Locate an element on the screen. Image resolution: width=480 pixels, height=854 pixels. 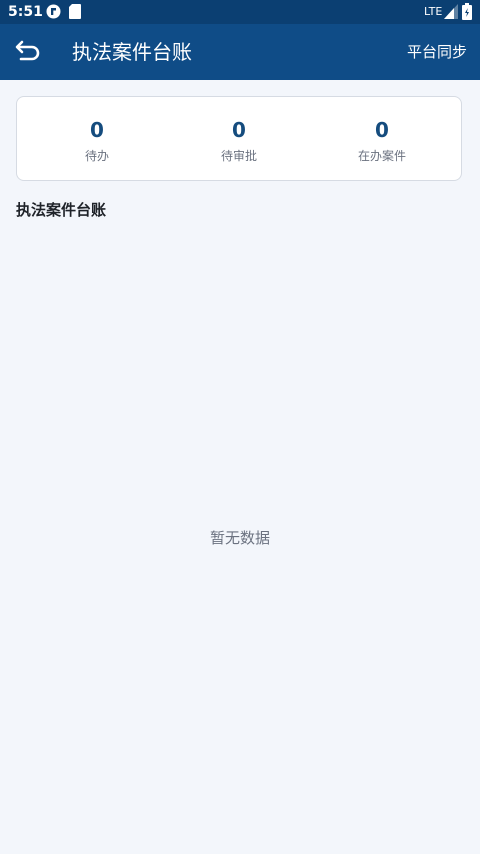
back-arrow-icon is located at coordinates (28, 52).